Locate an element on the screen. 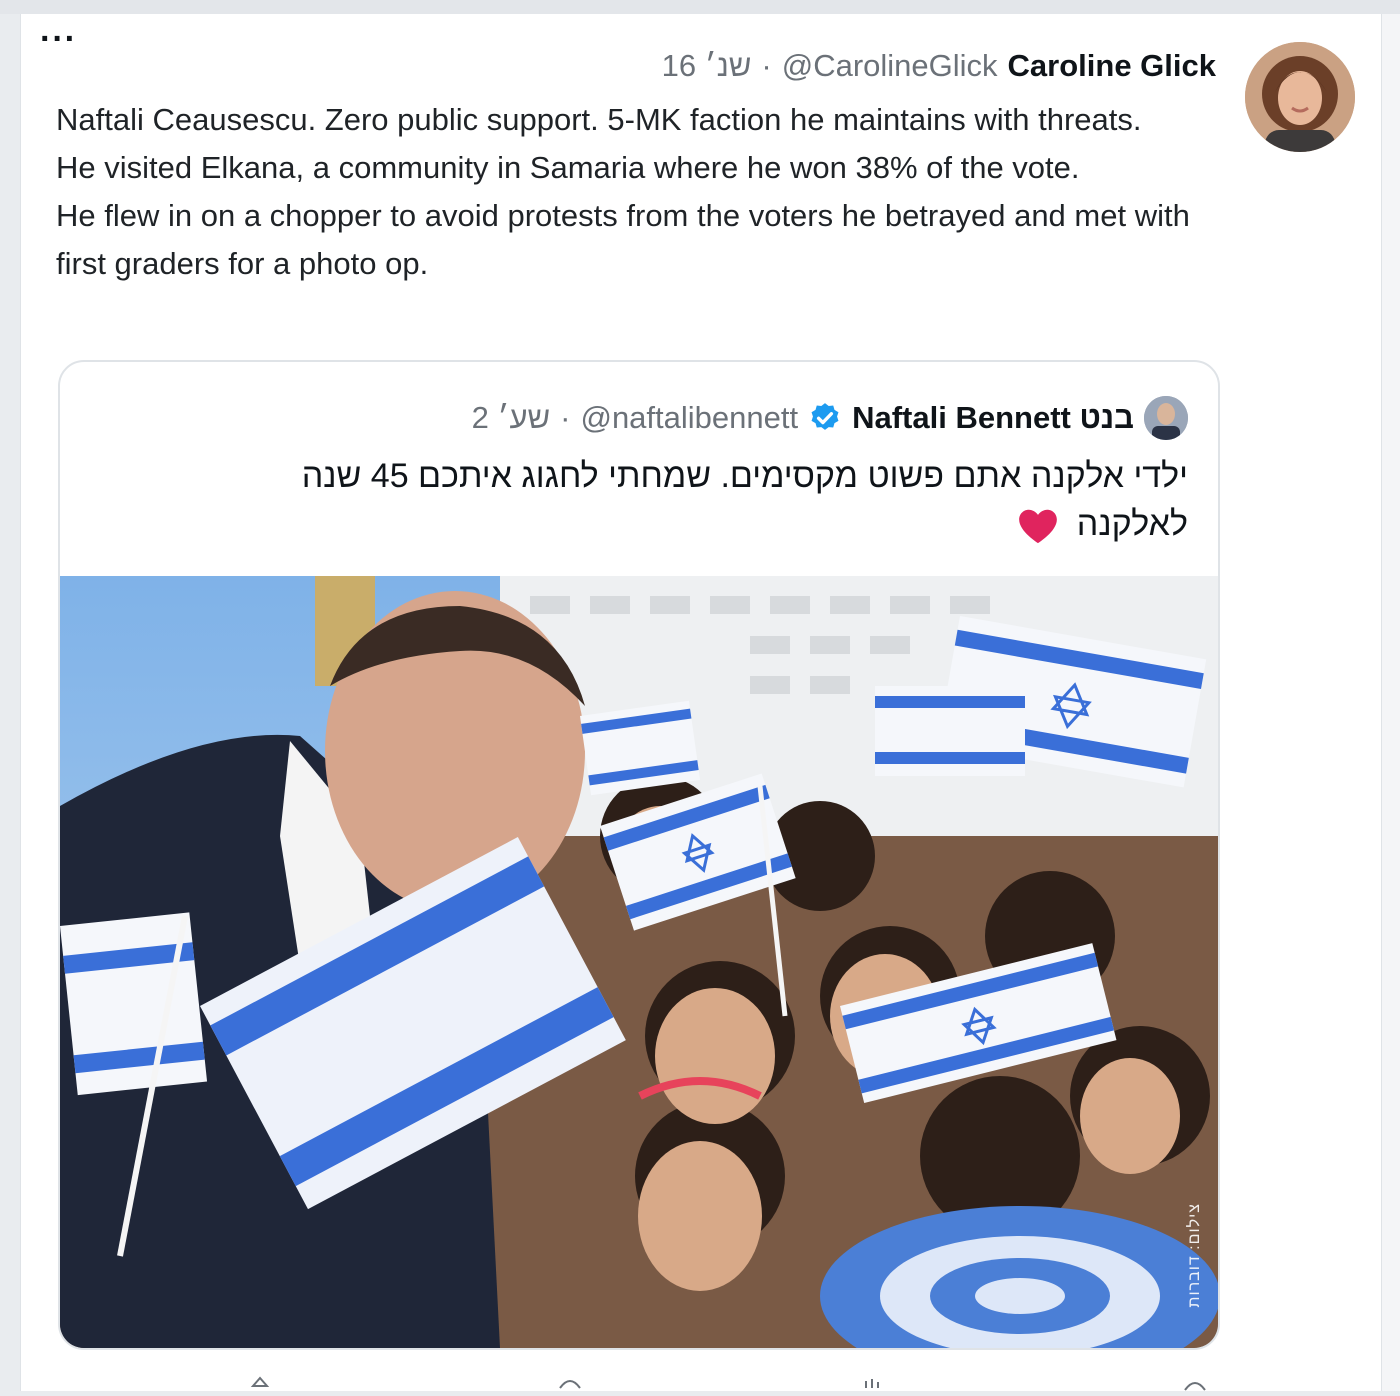 This screenshot has width=1400, height=1396. red-heart-icon is located at coordinates (1038, 526).